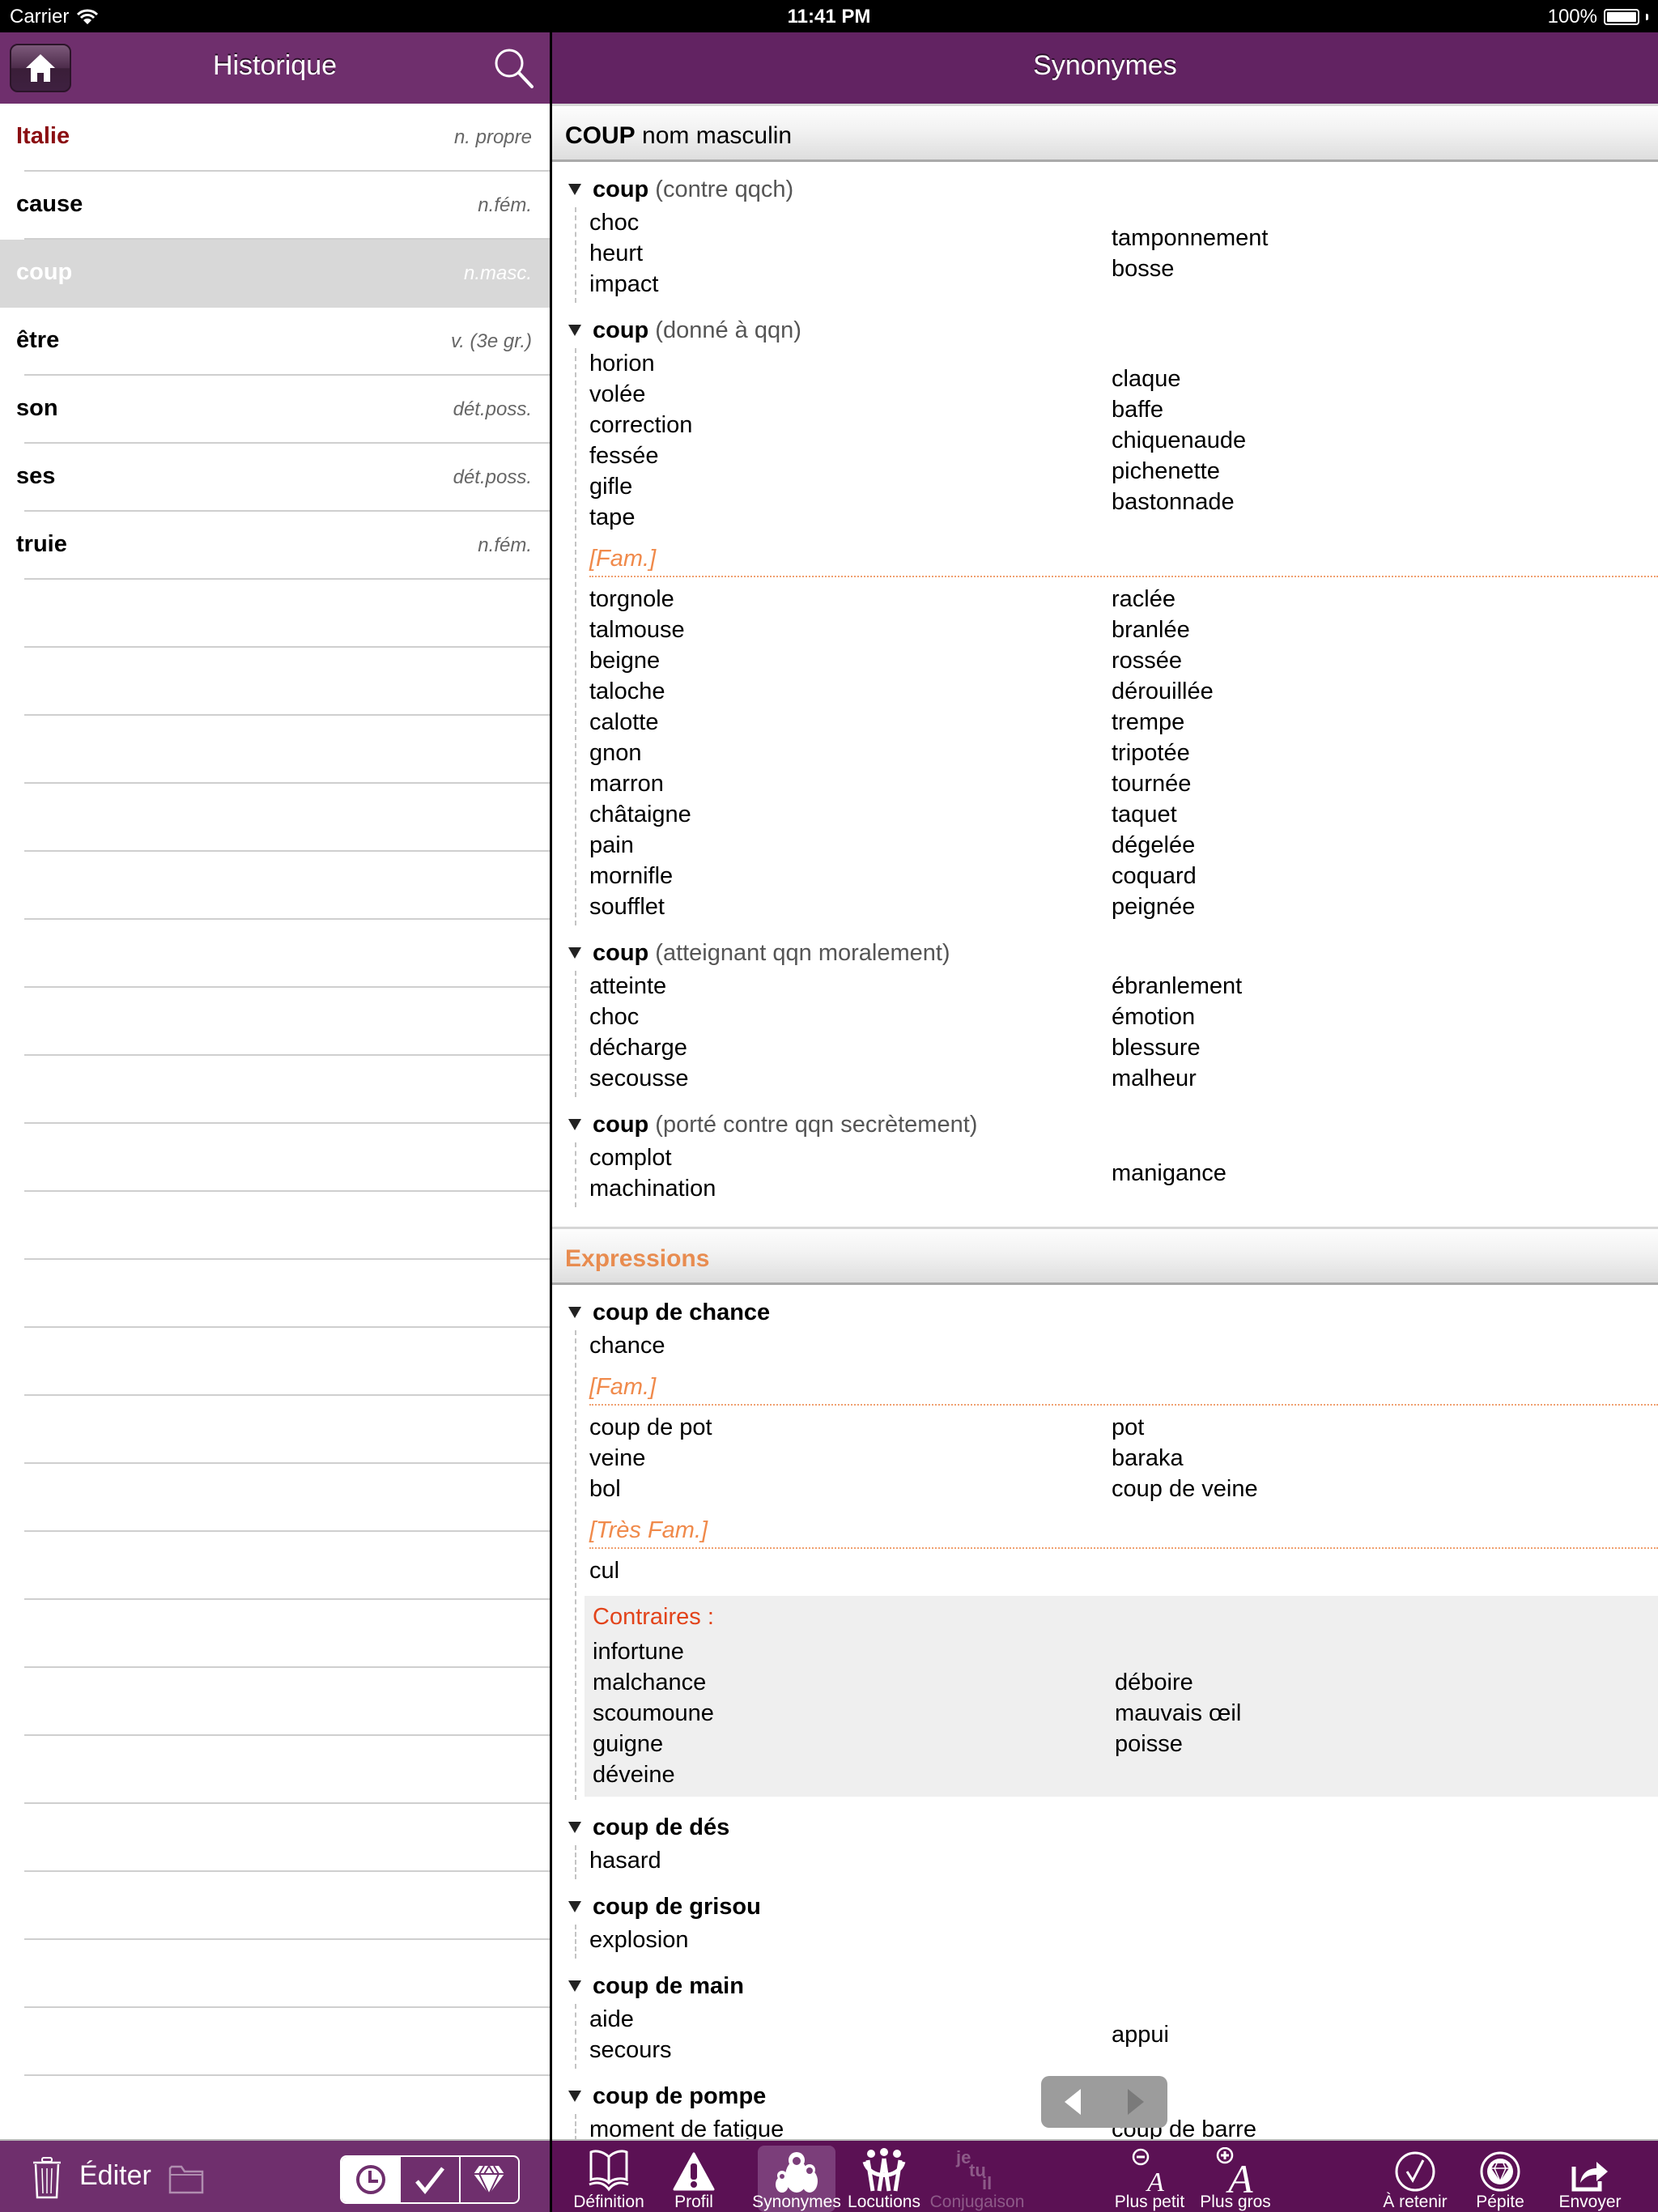 The width and height of the screenshot is (1658, 2212). What do you see at coordinates (1373, 876) in the screenshot?
I see `synonym-word: coquard` at bounding box center [1373, 876].